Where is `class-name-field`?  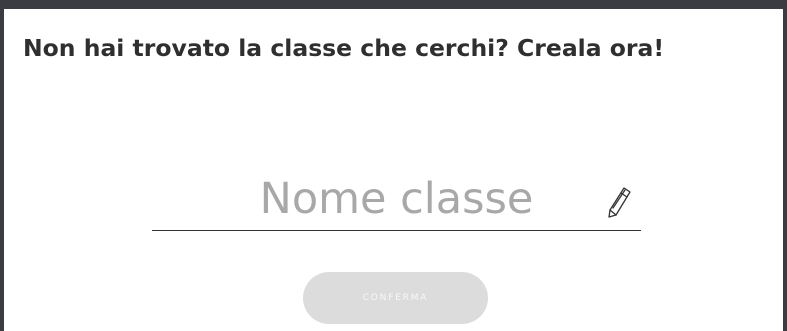 class-name-field is located at coordinates (396, 199).